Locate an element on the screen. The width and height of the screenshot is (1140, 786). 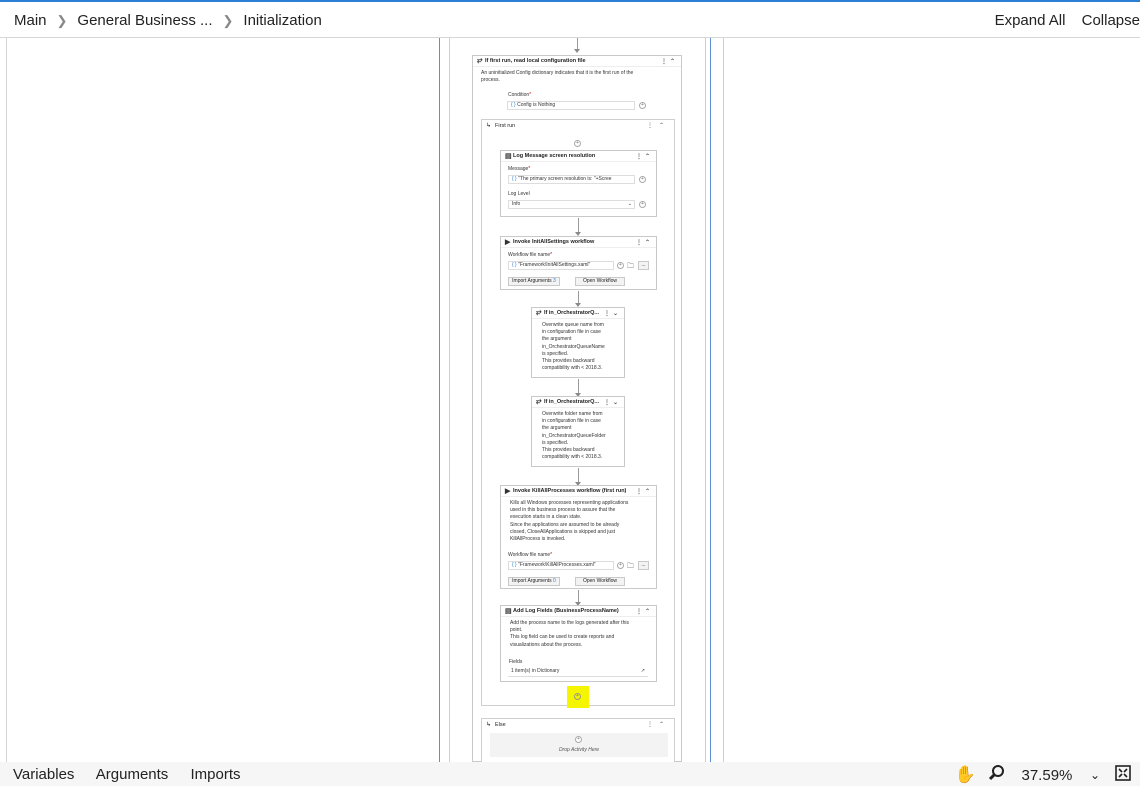
drop-point-highlight: + is located at coordinates (578, 697).